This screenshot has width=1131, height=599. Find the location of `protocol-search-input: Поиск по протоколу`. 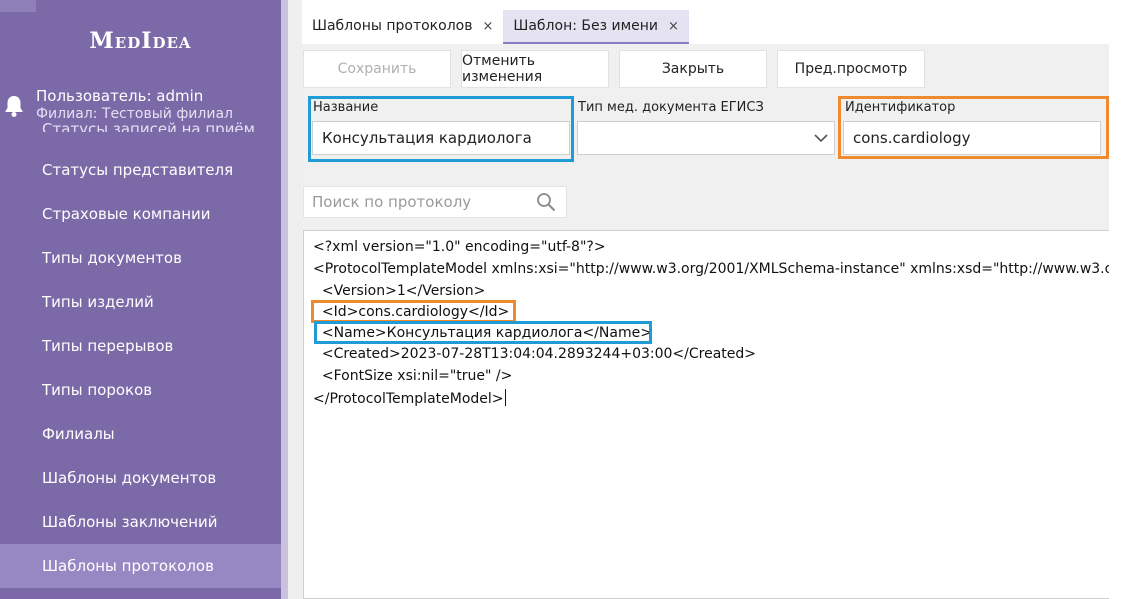

protocol-search-input: Поиск по протоколу is located at coordinates (435, 202).